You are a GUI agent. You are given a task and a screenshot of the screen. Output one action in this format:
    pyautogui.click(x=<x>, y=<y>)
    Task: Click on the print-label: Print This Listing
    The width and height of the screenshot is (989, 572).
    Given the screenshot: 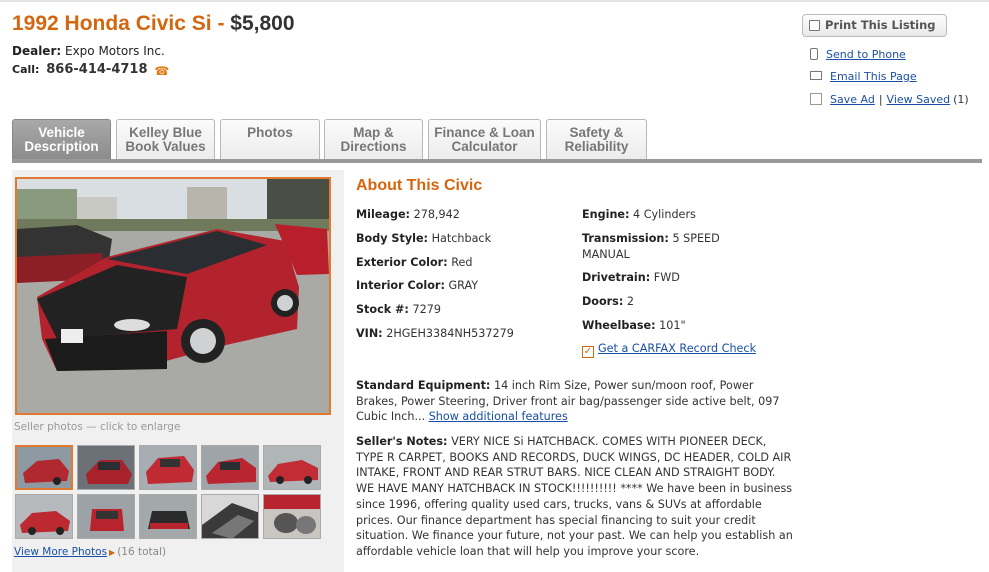 What is the action you would take?
    pyautogui.click(x=880, y=25)
    